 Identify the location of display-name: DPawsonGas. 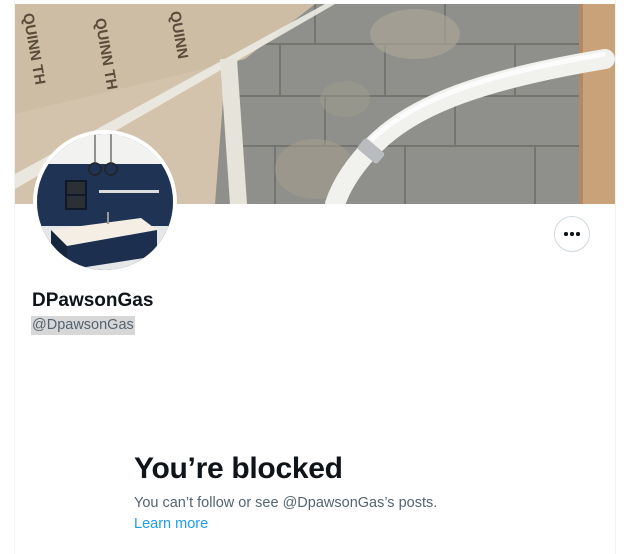
(93, 300).